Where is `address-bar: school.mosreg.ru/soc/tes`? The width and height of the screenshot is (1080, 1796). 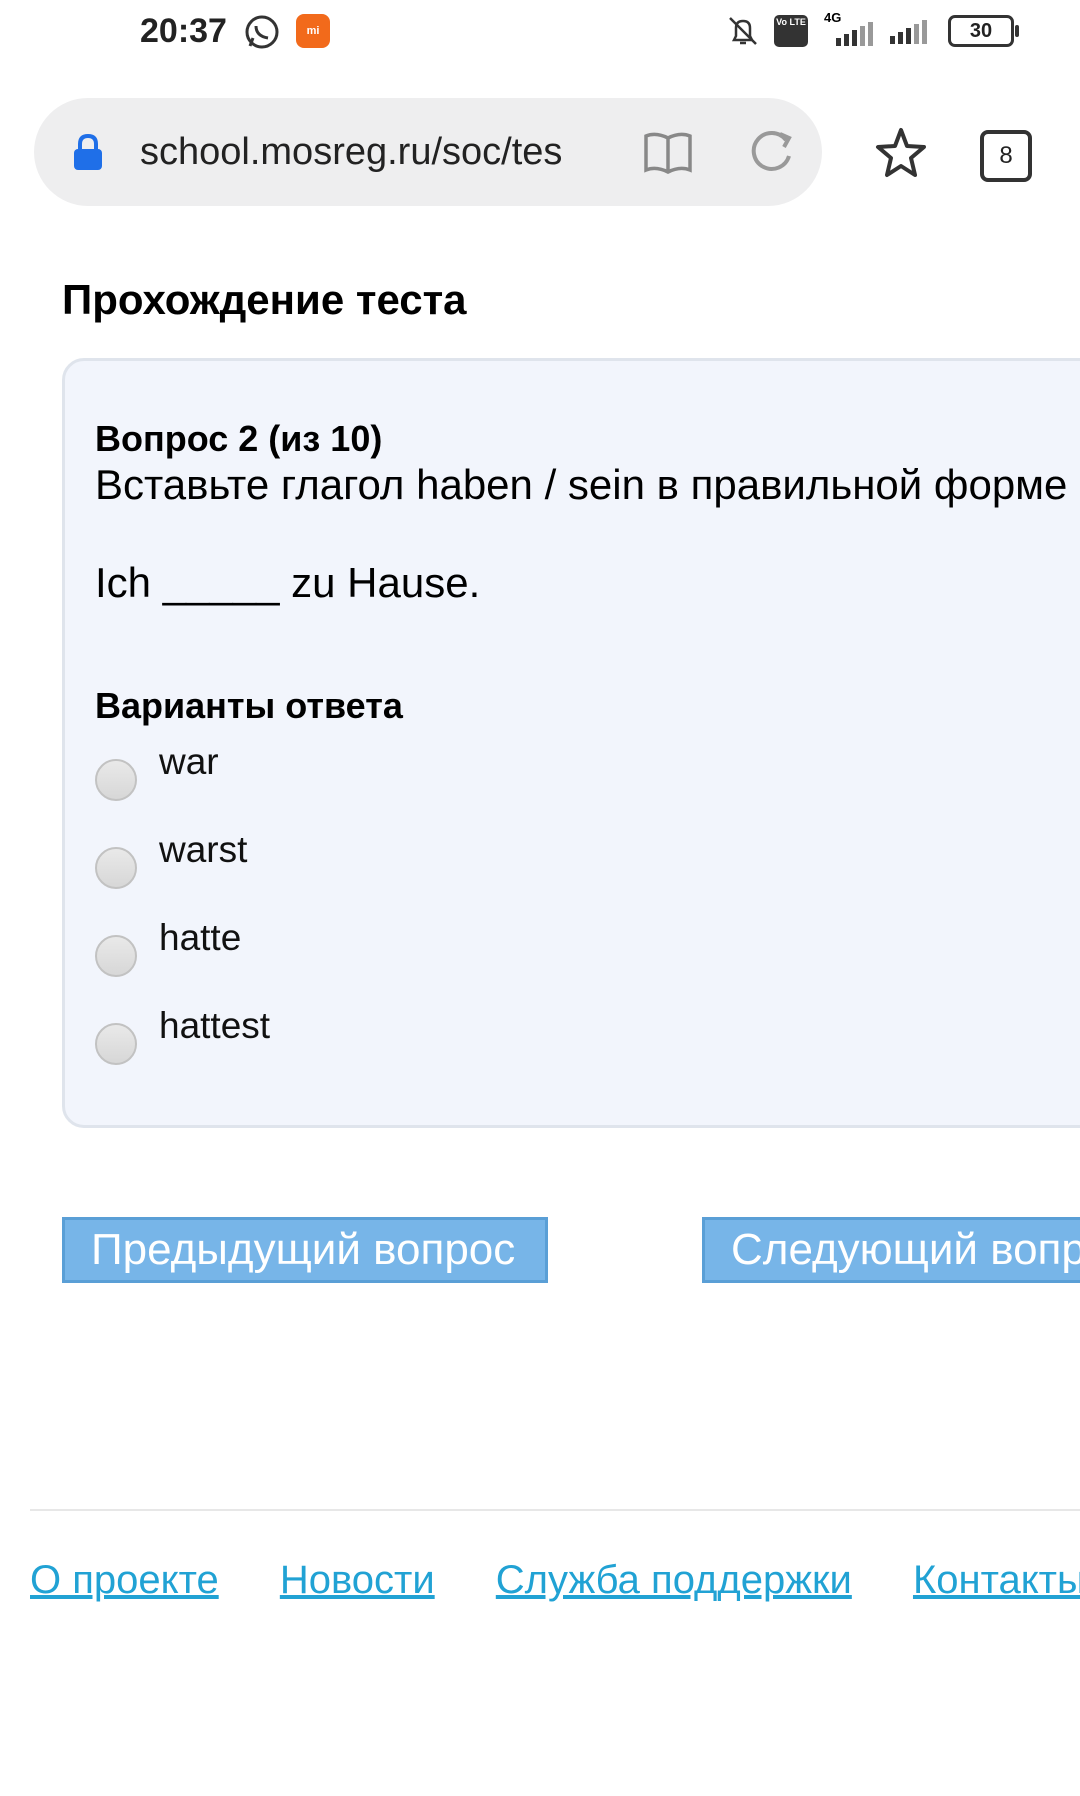 address-bar: school.mosreg.ru/soc/tes is located at coordinates (428, 152).